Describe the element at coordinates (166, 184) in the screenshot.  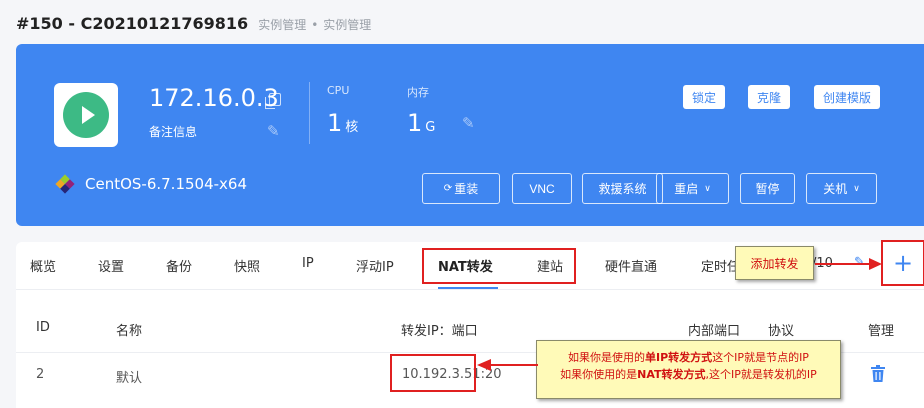
I see `os-name: CentOS-6.7.1504-x64` at that location.